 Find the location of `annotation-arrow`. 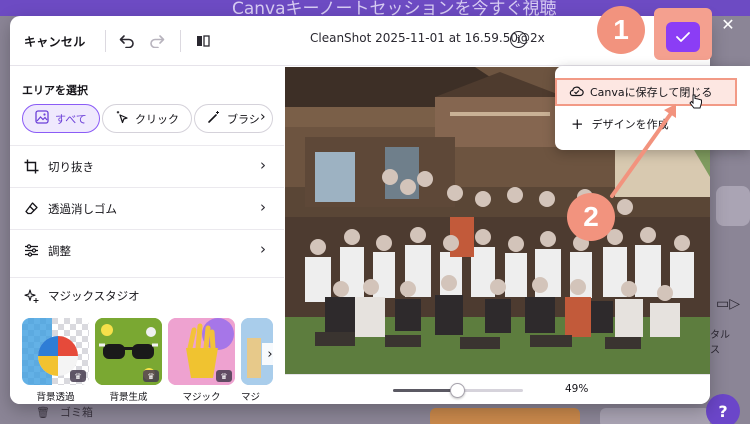

annotation-arrow is located at coordinates (643, 151).